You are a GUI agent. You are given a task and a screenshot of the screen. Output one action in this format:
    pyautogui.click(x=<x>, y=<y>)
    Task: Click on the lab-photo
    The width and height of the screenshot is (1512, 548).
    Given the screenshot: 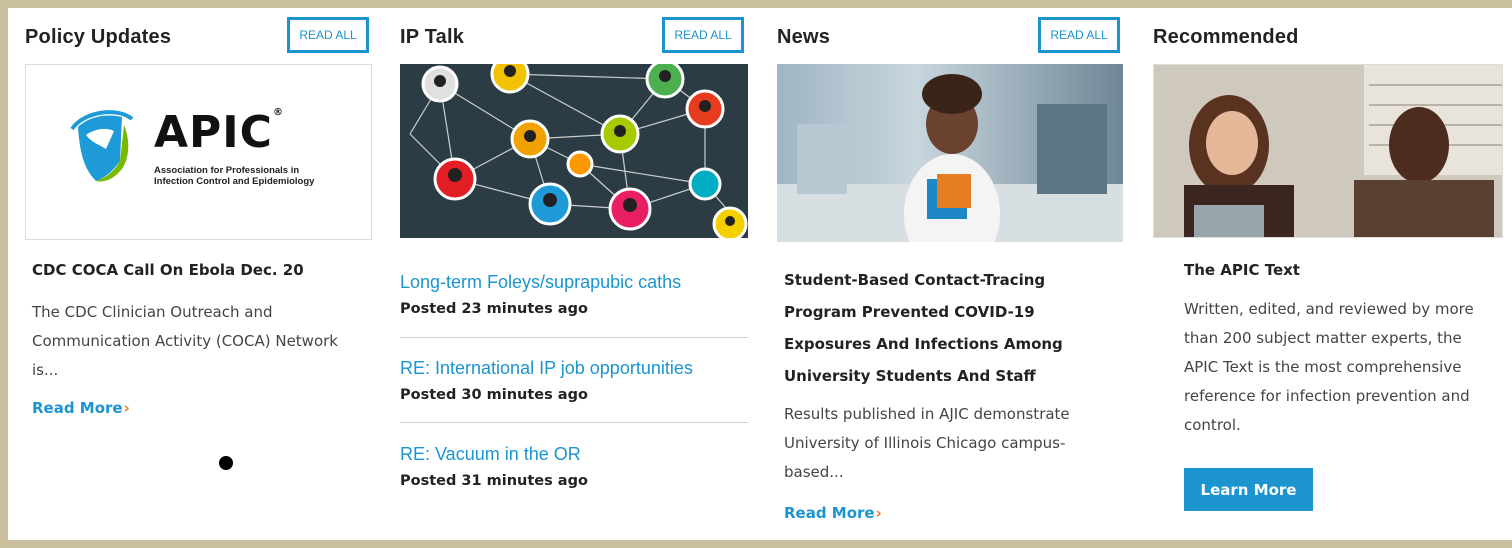 What is the action you would take?
    pyautogui.click(x=950, y=158)
    